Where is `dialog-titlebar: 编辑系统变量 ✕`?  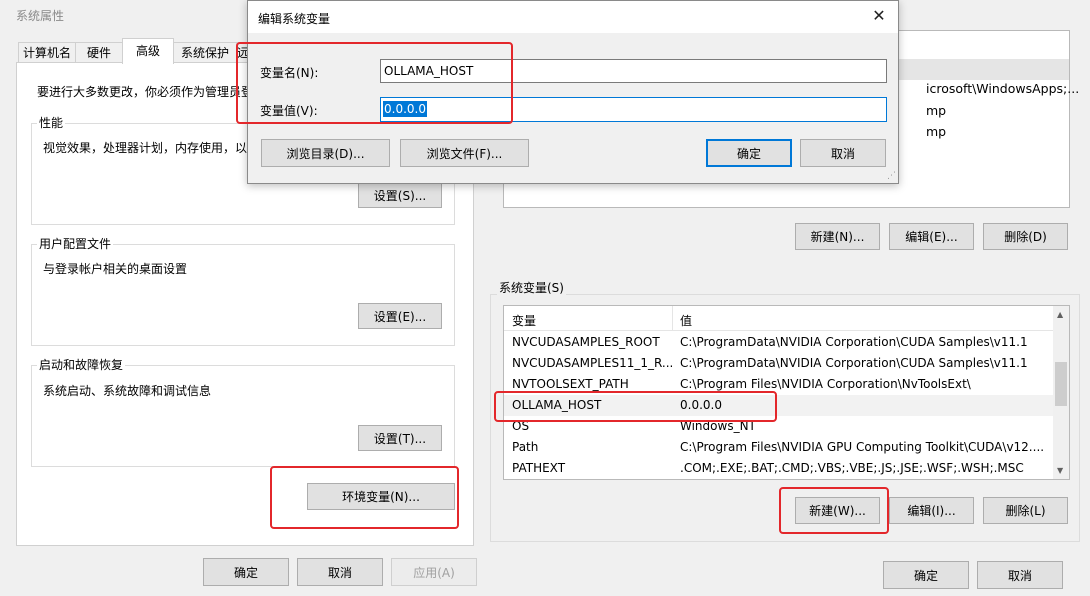 dialog-titlebar: 编辑系统变量 ✕ is located at coordinates (573, 17).